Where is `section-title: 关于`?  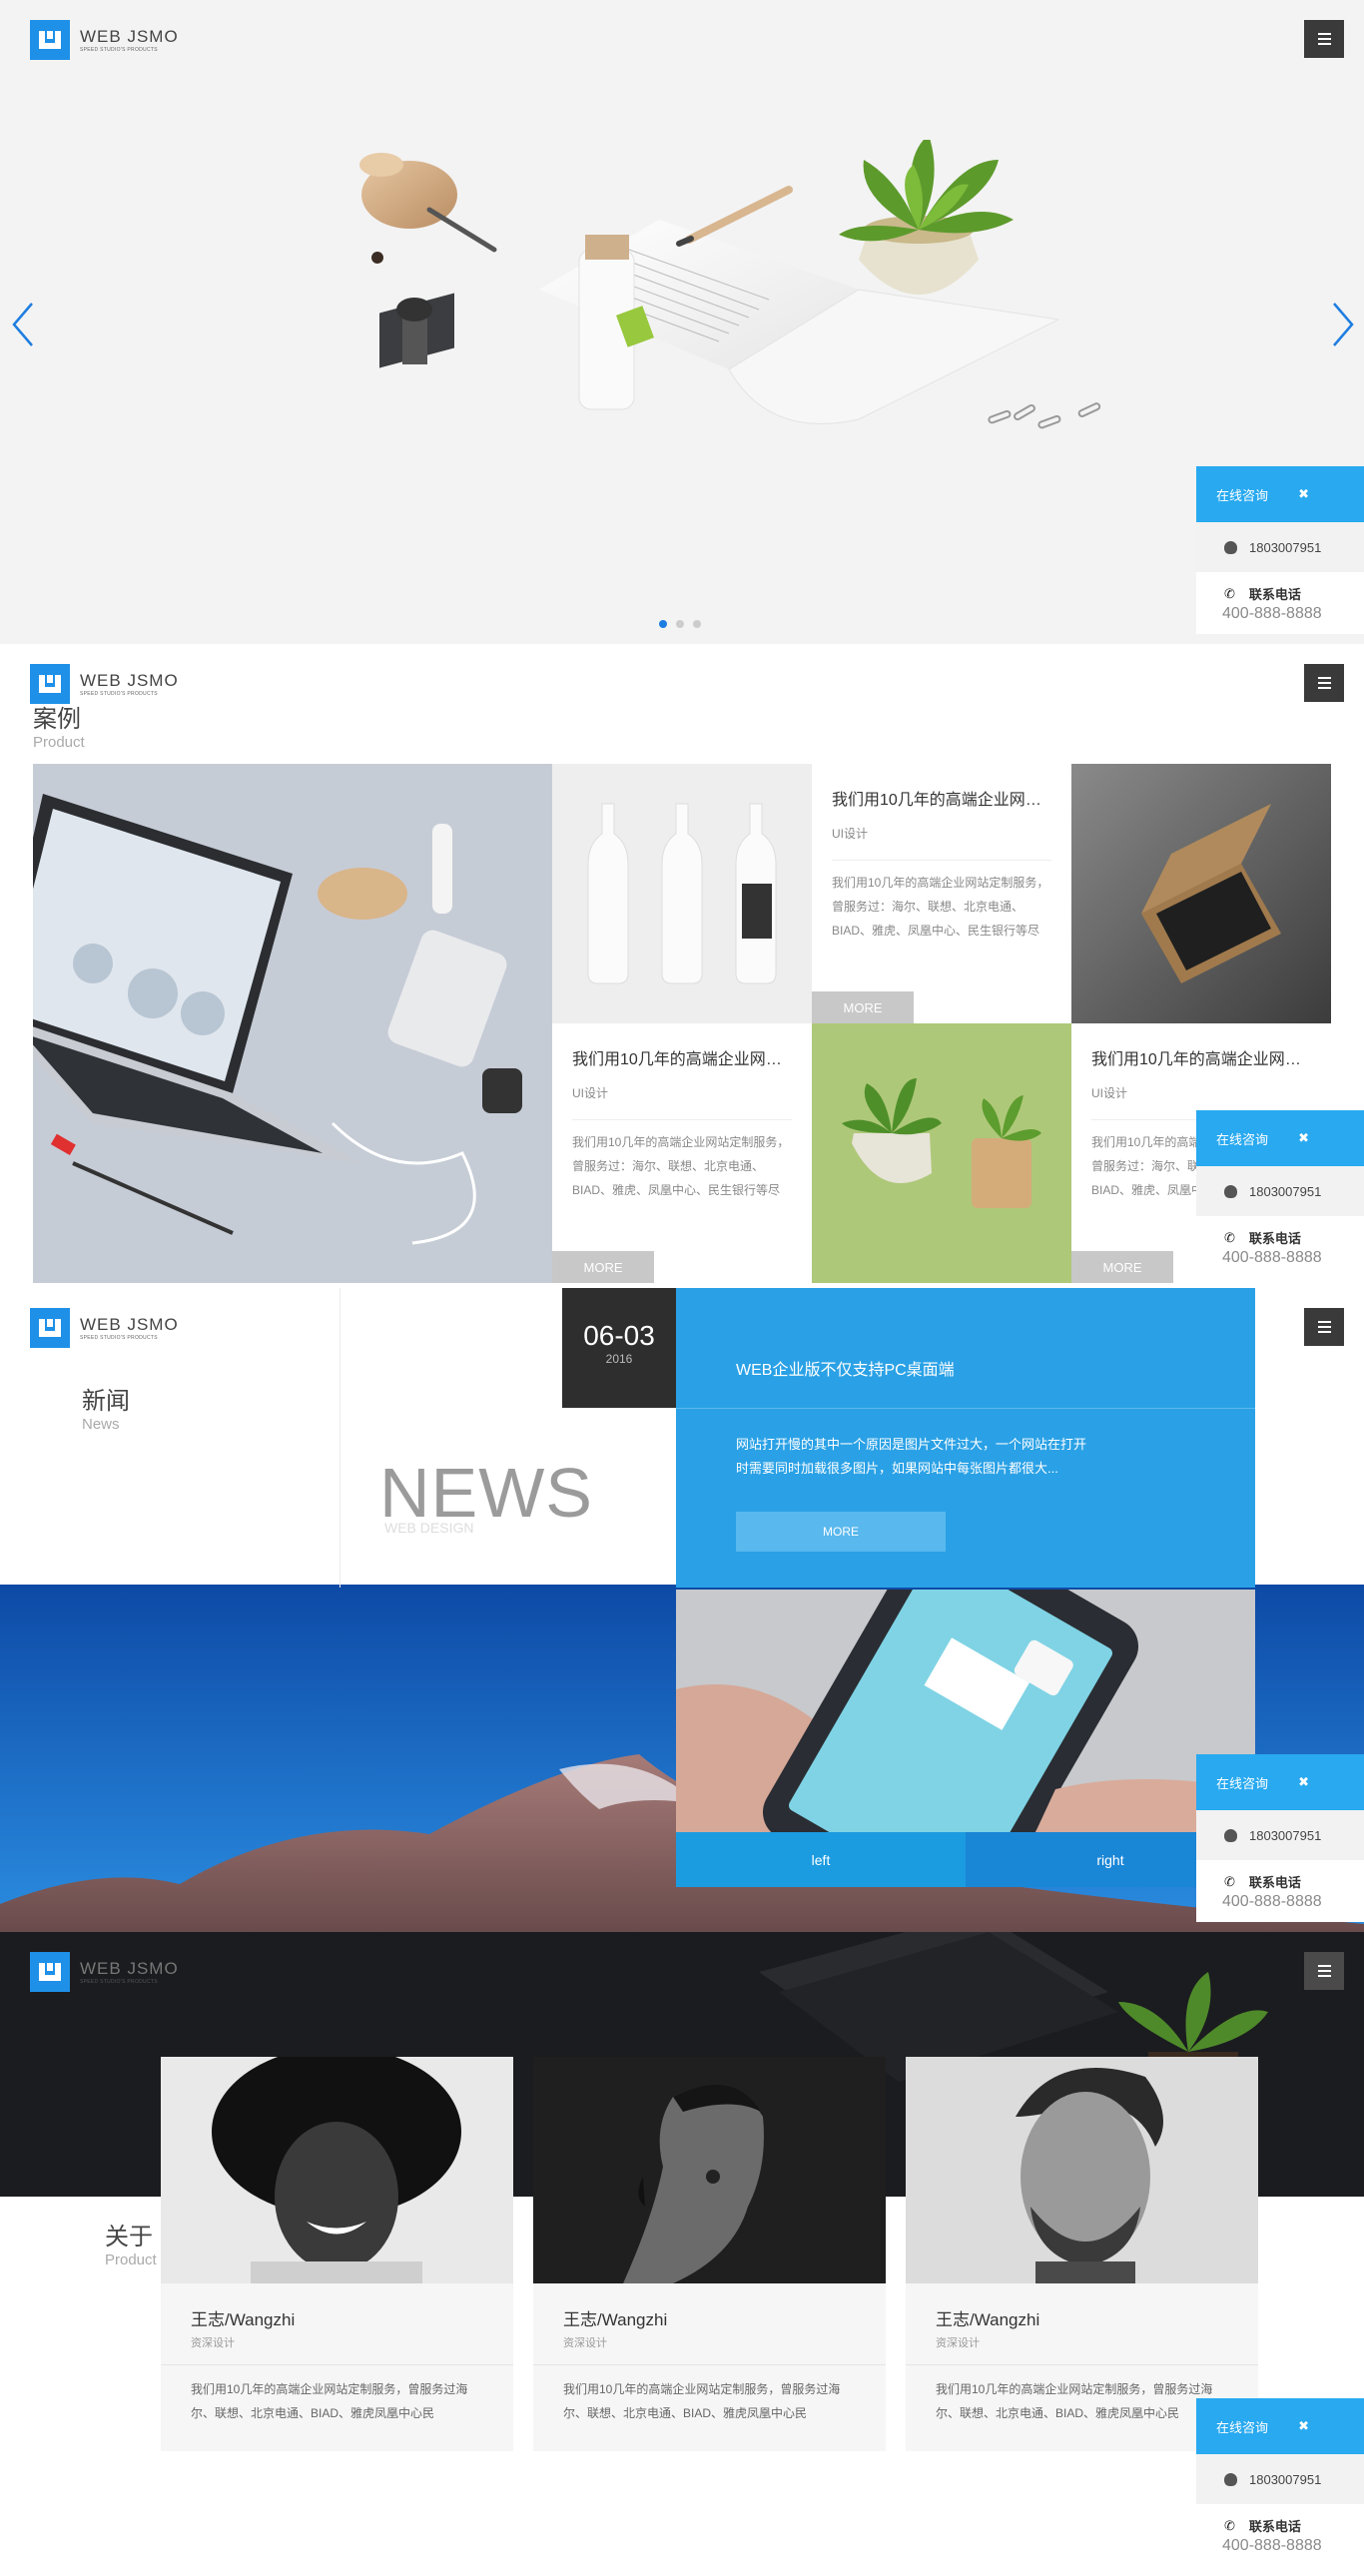 section-title: 关于 is located at coordinates (129, 2237).